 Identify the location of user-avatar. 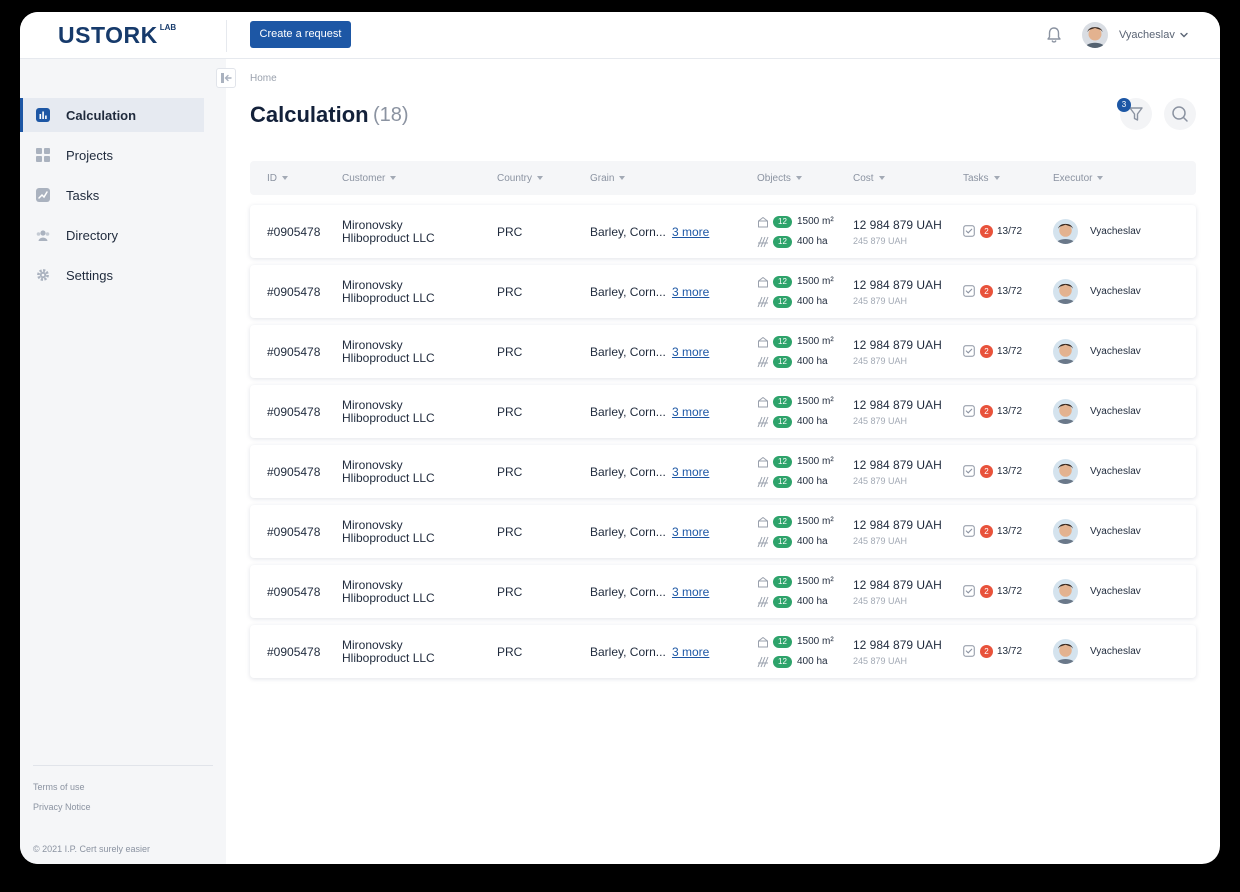
(1095, 35).